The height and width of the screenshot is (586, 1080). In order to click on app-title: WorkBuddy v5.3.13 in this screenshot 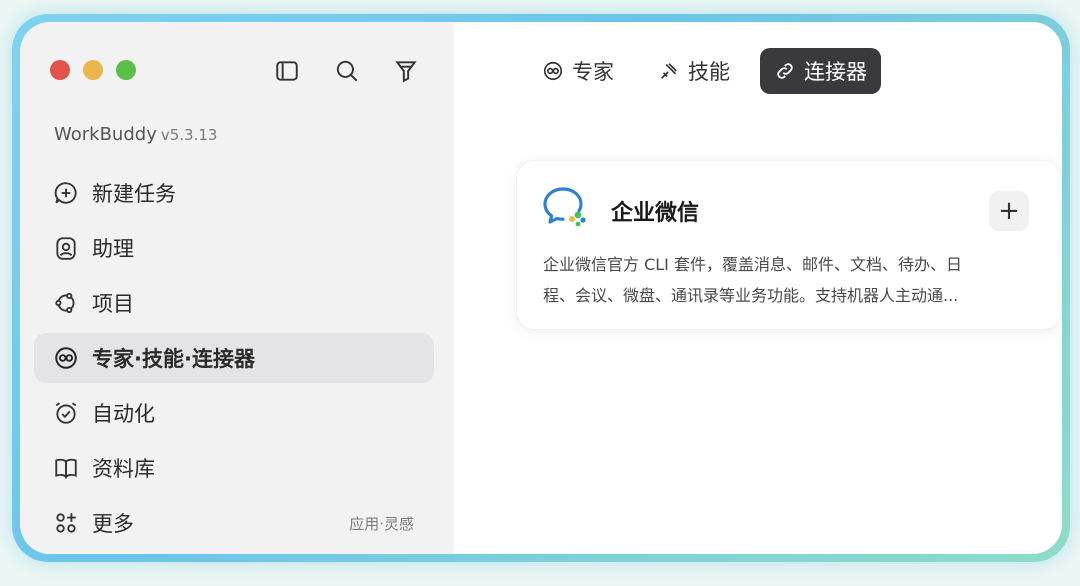, I will do `click(135, 134)`.